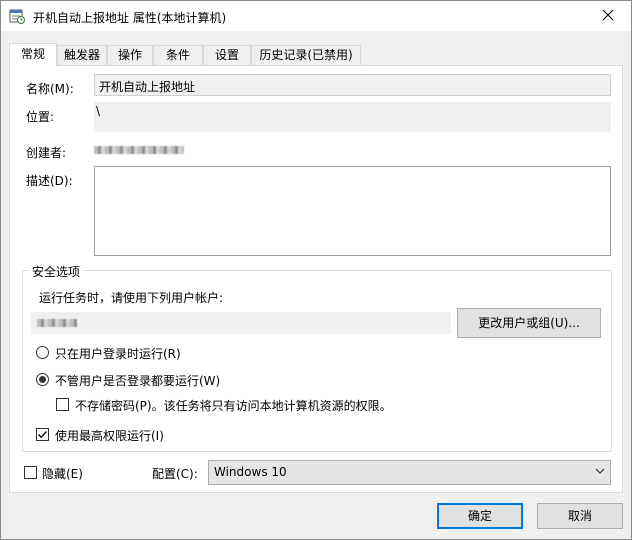  Describe the element at coordinates (306, 55) in the screenshot. I see `tab-history: 历史记录(已禁用)` at that location.